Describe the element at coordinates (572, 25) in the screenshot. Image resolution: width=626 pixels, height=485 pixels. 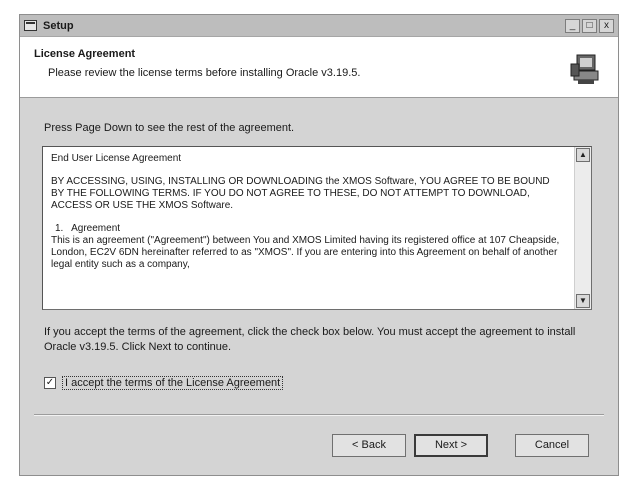
I see `minimize-button: _` at that location.